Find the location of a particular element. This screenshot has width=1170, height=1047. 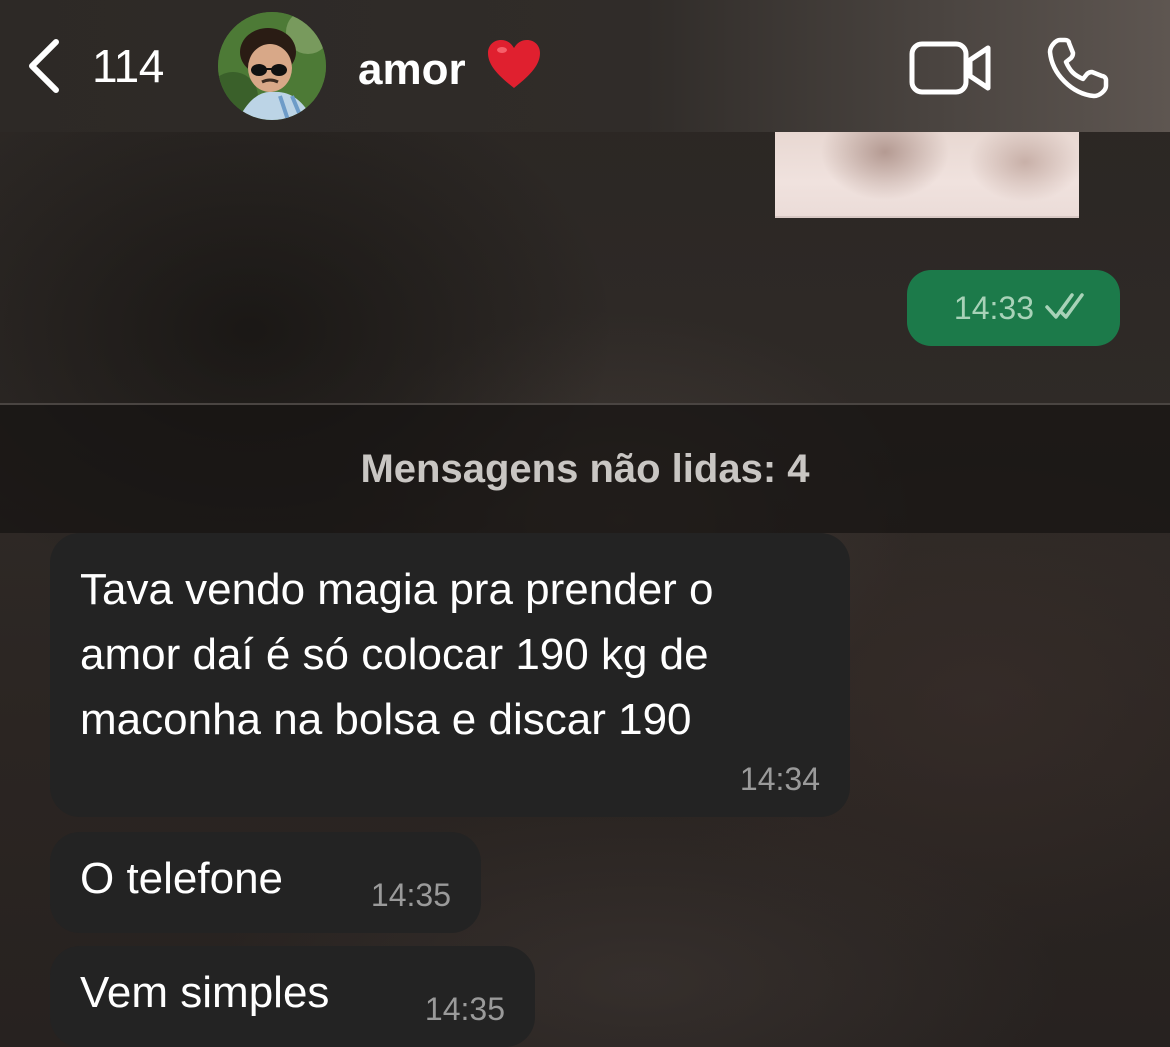

message-time: 14:33 is located at coordinates (993, 307).